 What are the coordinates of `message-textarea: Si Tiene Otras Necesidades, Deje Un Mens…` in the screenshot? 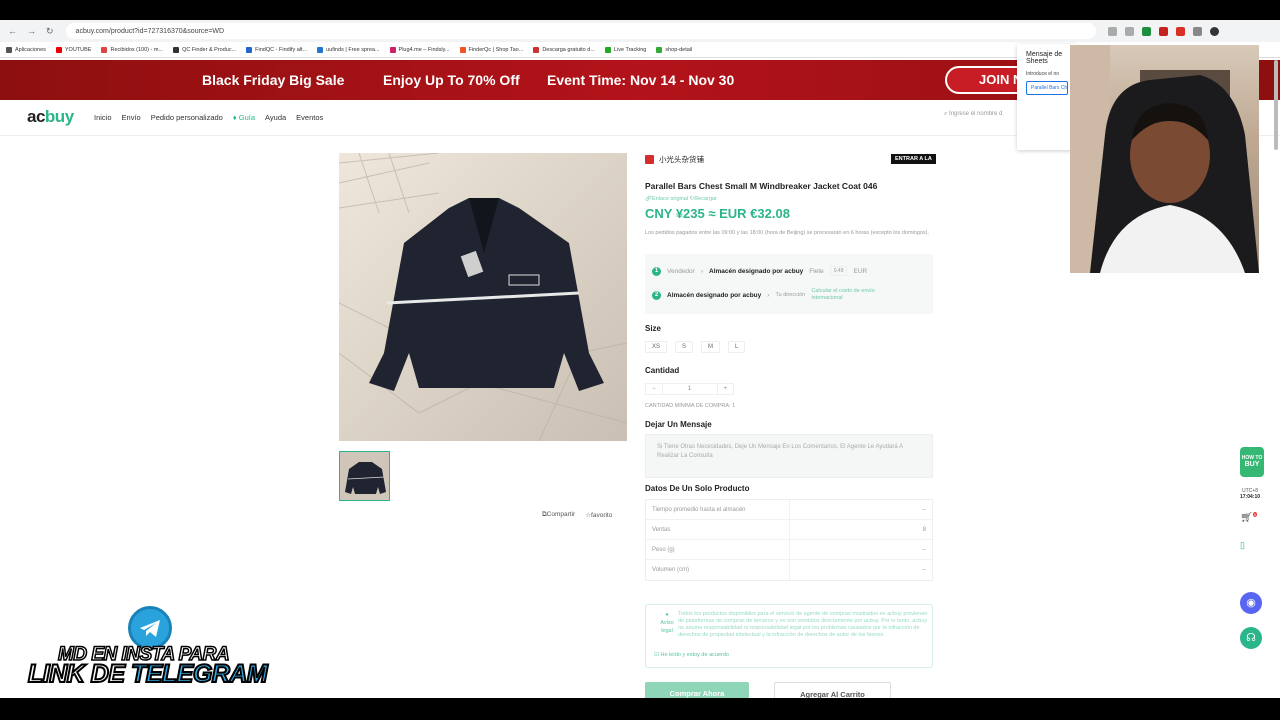 It's located at (789, 456).